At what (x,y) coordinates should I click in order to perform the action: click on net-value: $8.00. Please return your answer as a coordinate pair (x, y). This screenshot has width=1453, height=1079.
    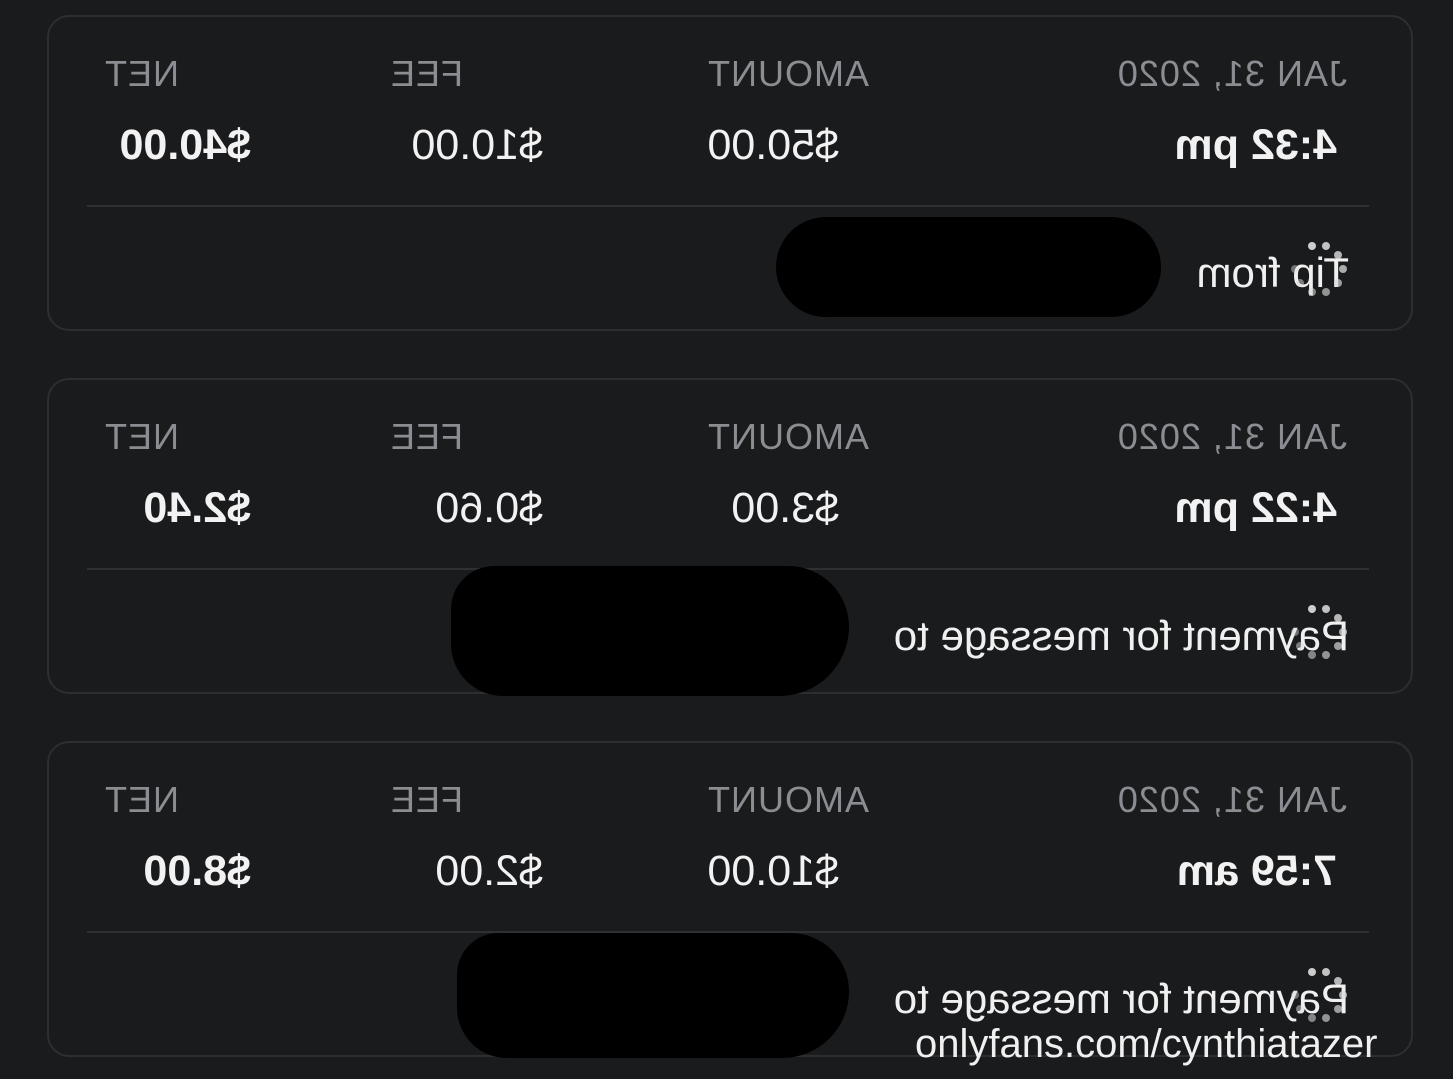
    Looking at the image, I should click on (197, 871).